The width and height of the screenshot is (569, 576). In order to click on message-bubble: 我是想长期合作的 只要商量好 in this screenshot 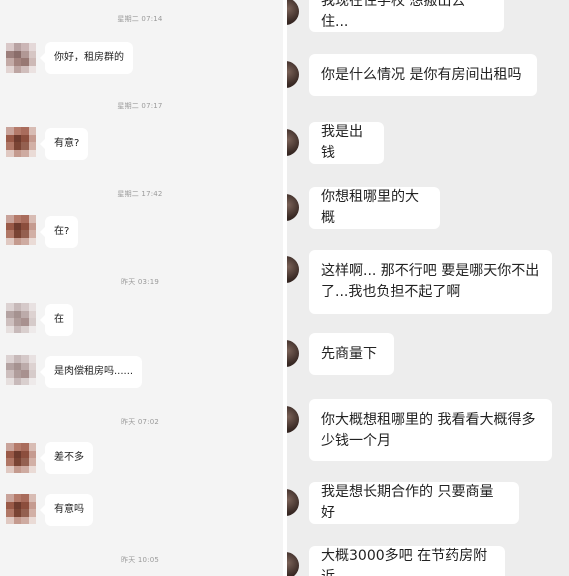, I will do `click(414, 503)`.